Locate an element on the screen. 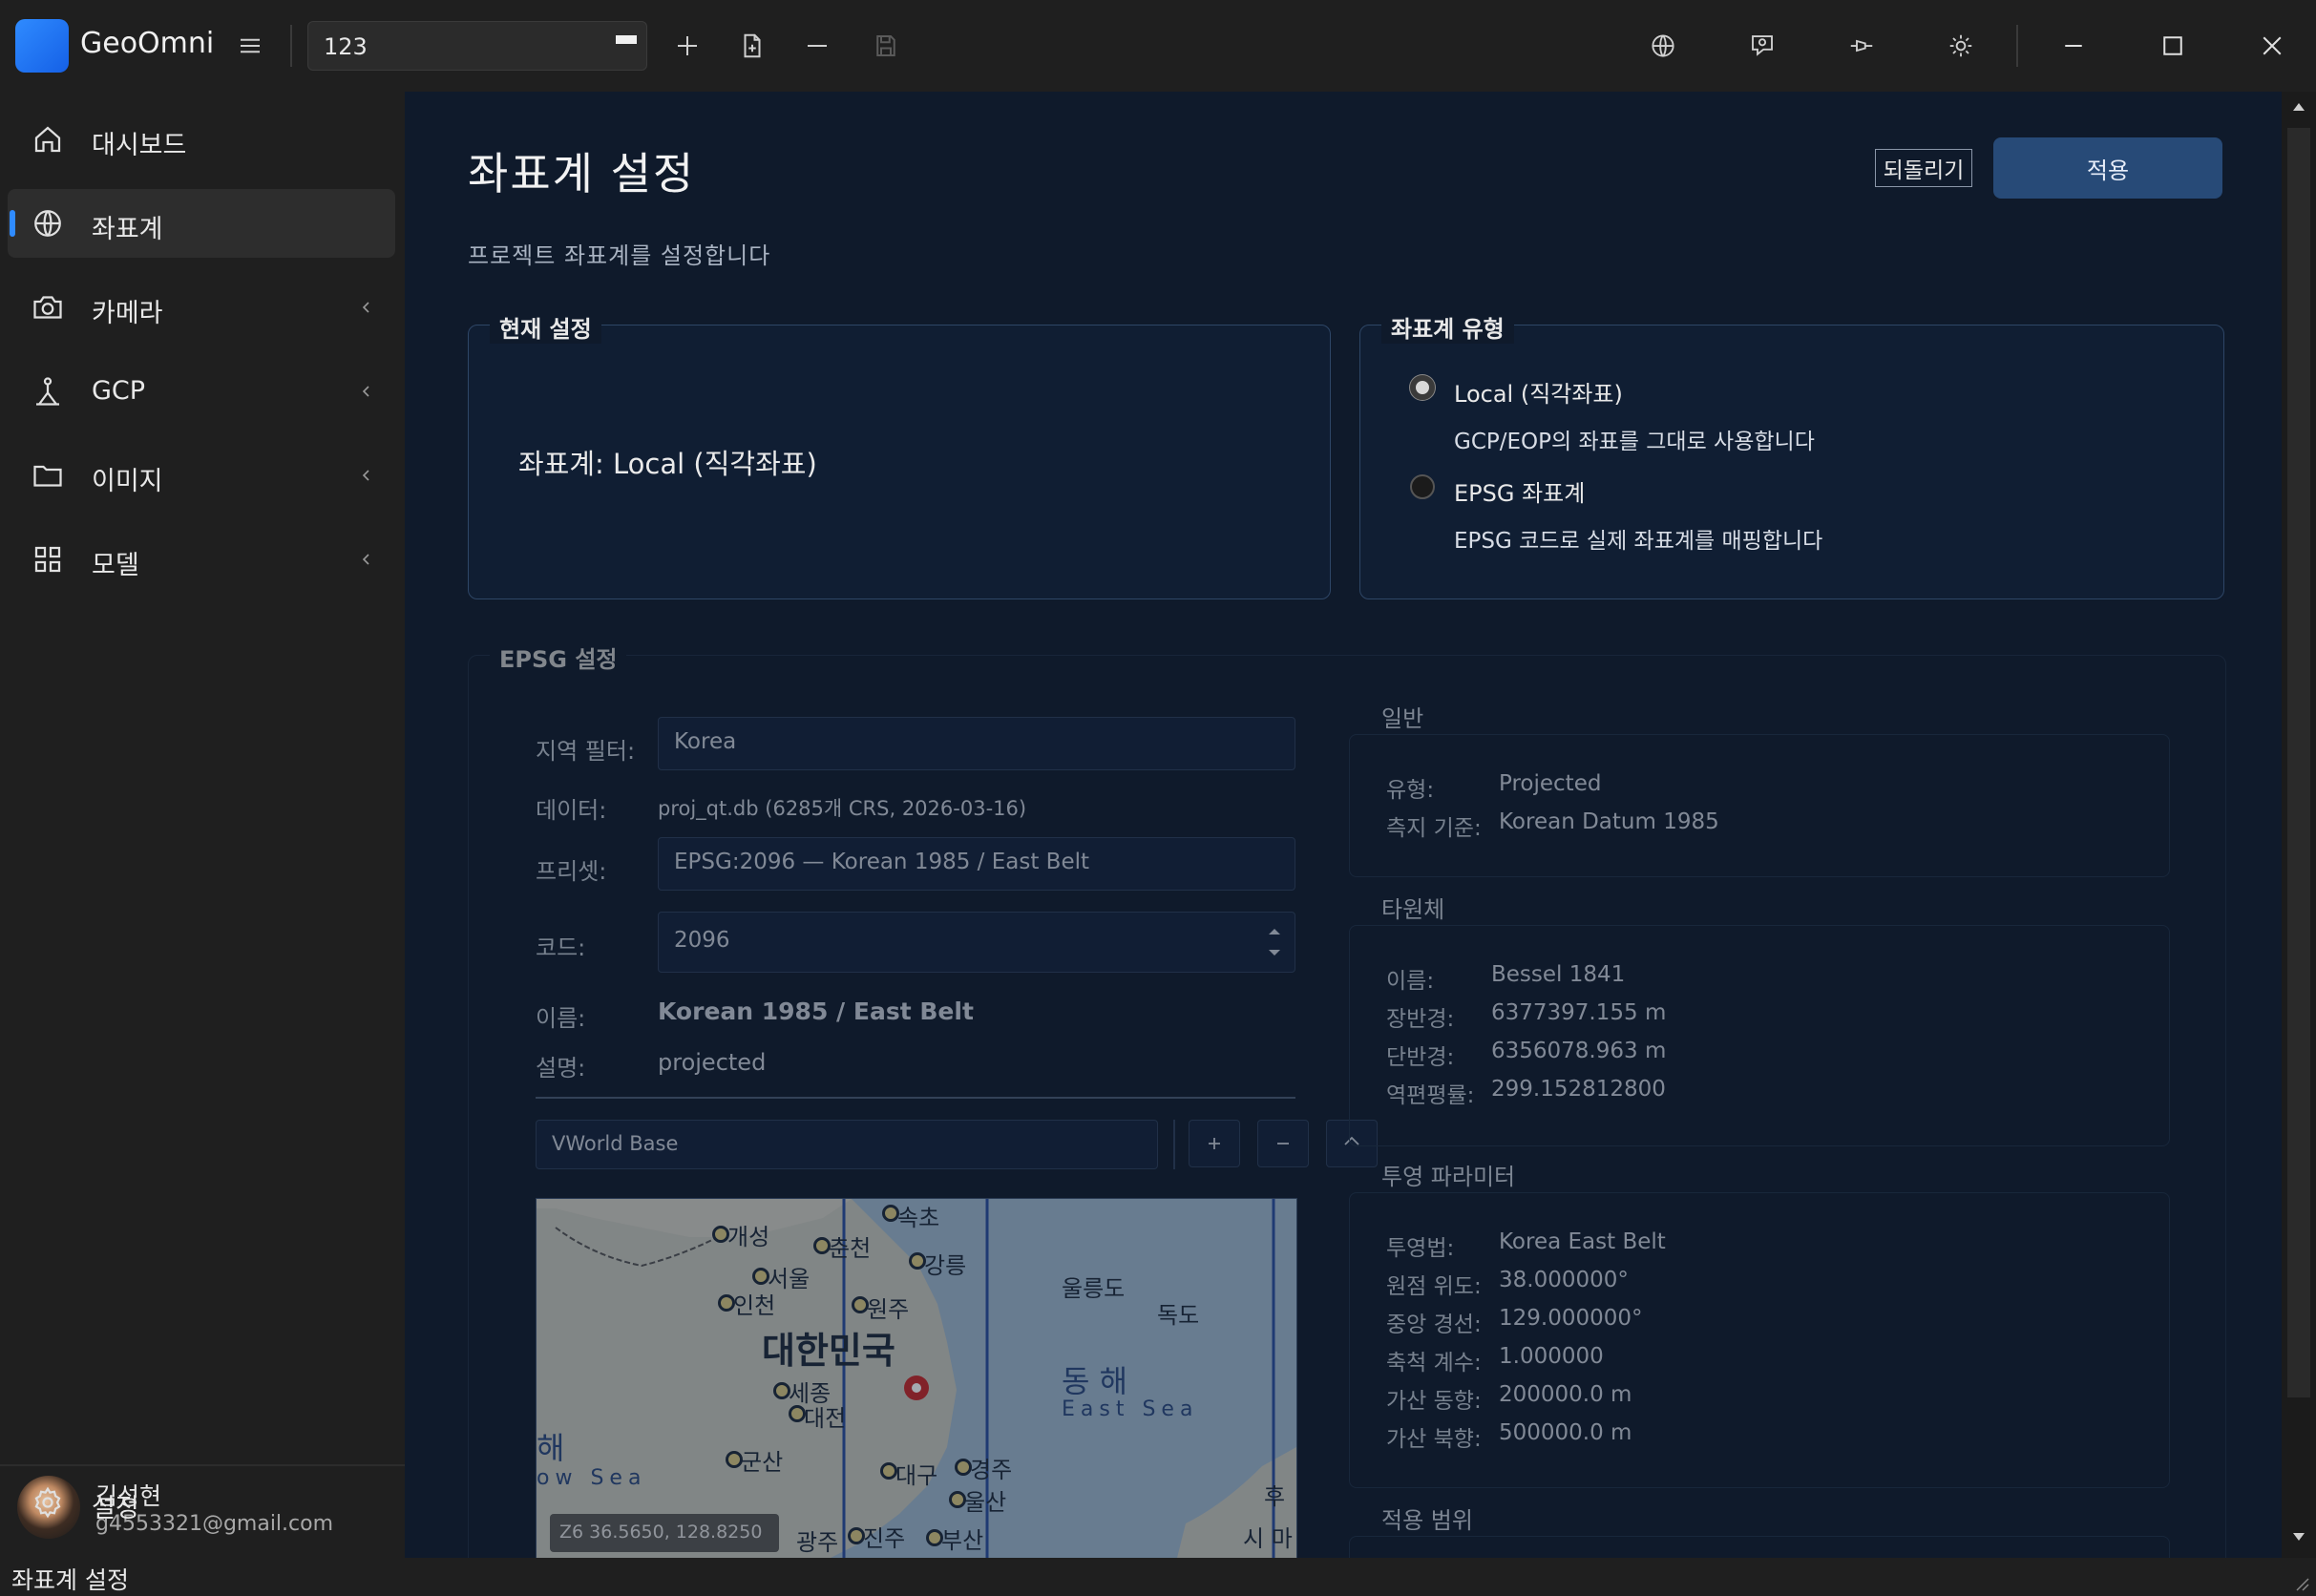 The width and height of the screenshot is (2316, 1596). map-label: 군산 is located at coordinates (763, 1462).